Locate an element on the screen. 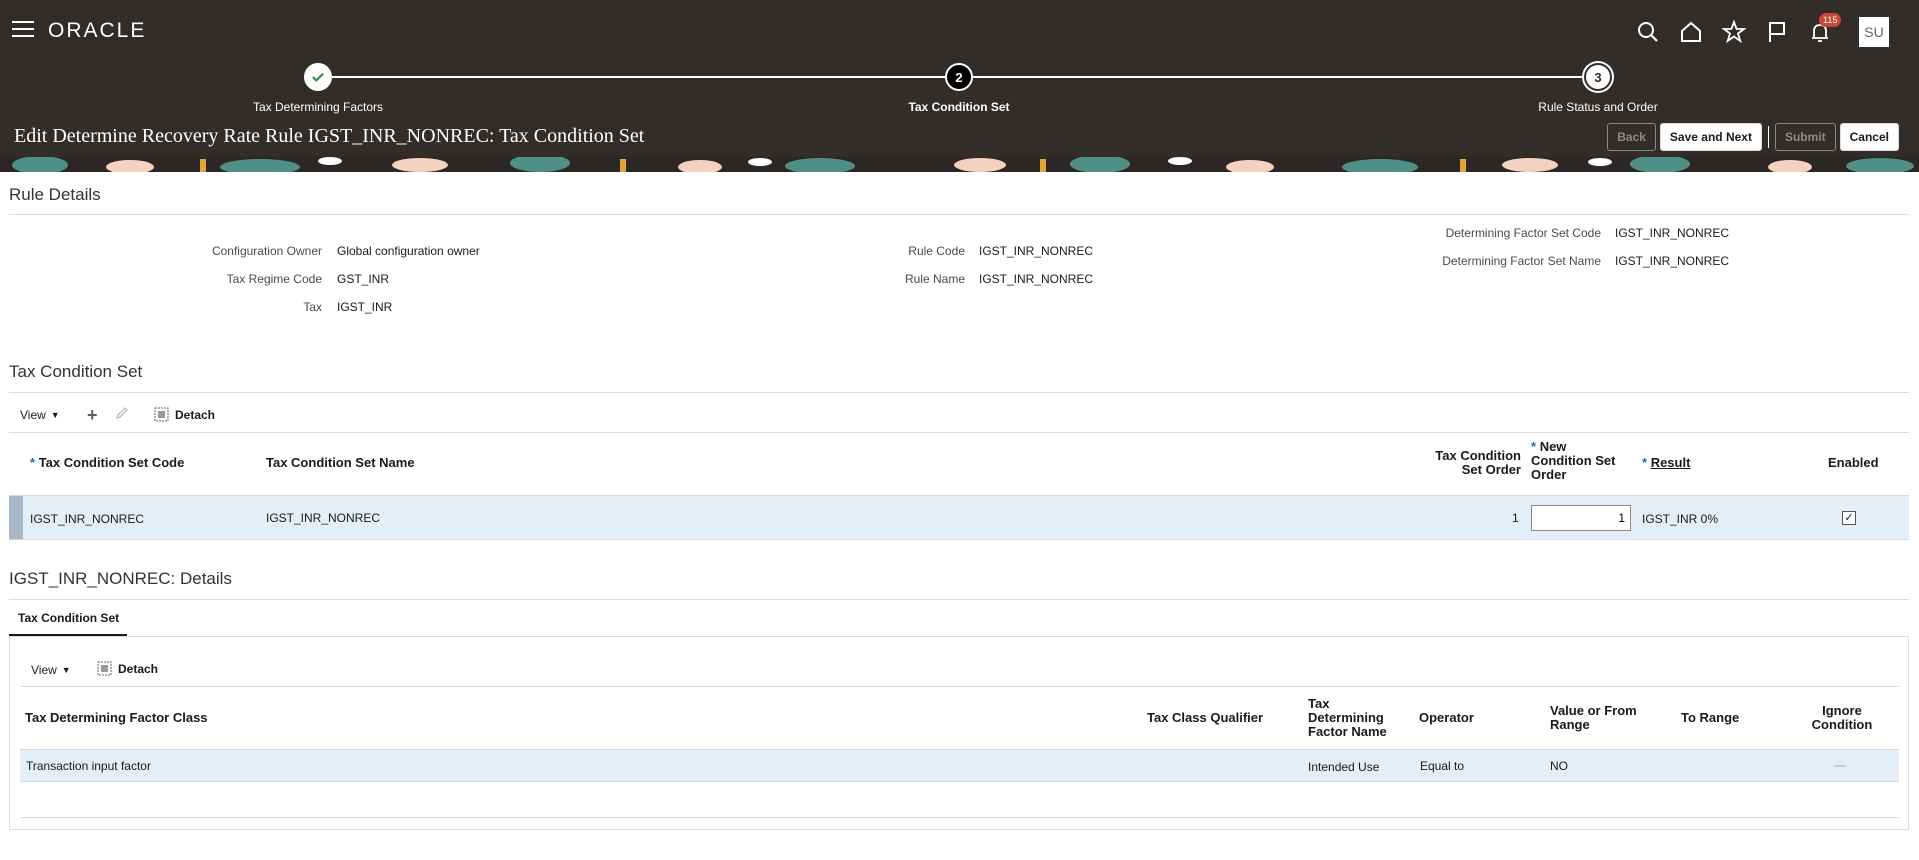 The width and height of the screenshot is (1919, 860). details-detach-button: Detach is located at coordinates (127, 668).